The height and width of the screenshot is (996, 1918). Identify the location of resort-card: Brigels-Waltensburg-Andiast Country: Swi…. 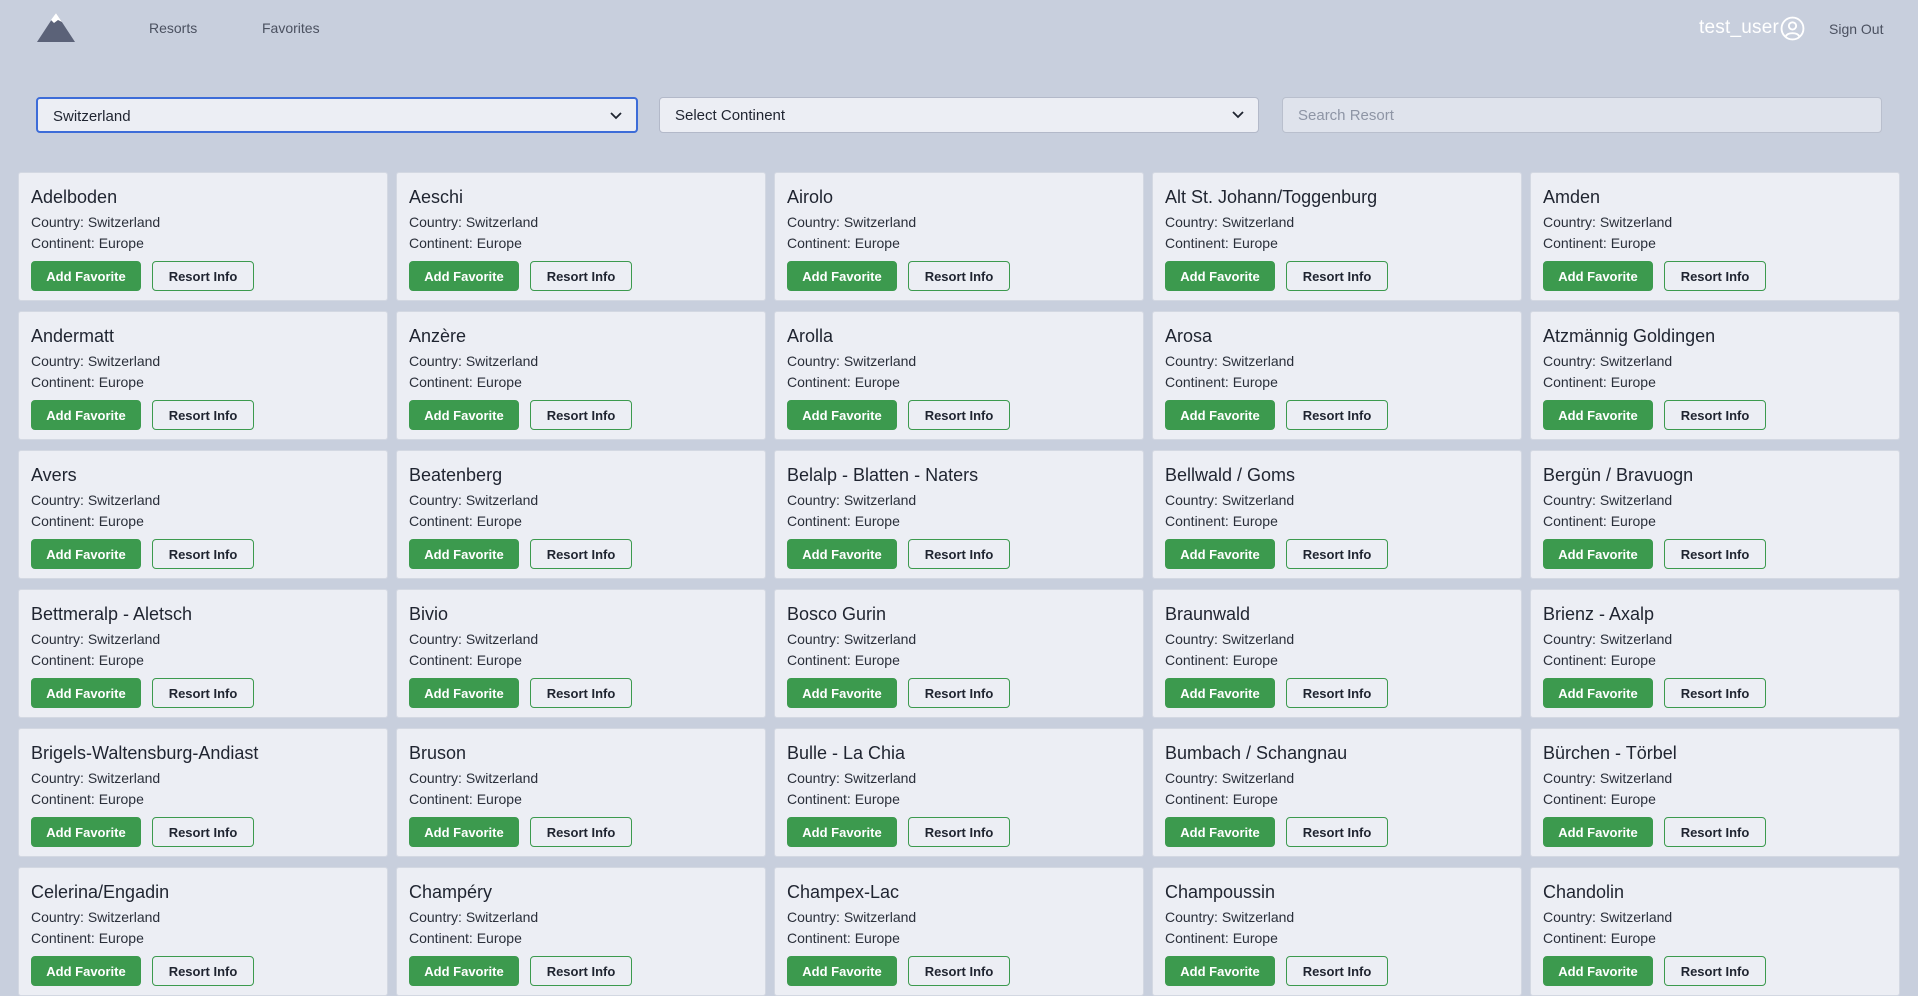
(203, 792).